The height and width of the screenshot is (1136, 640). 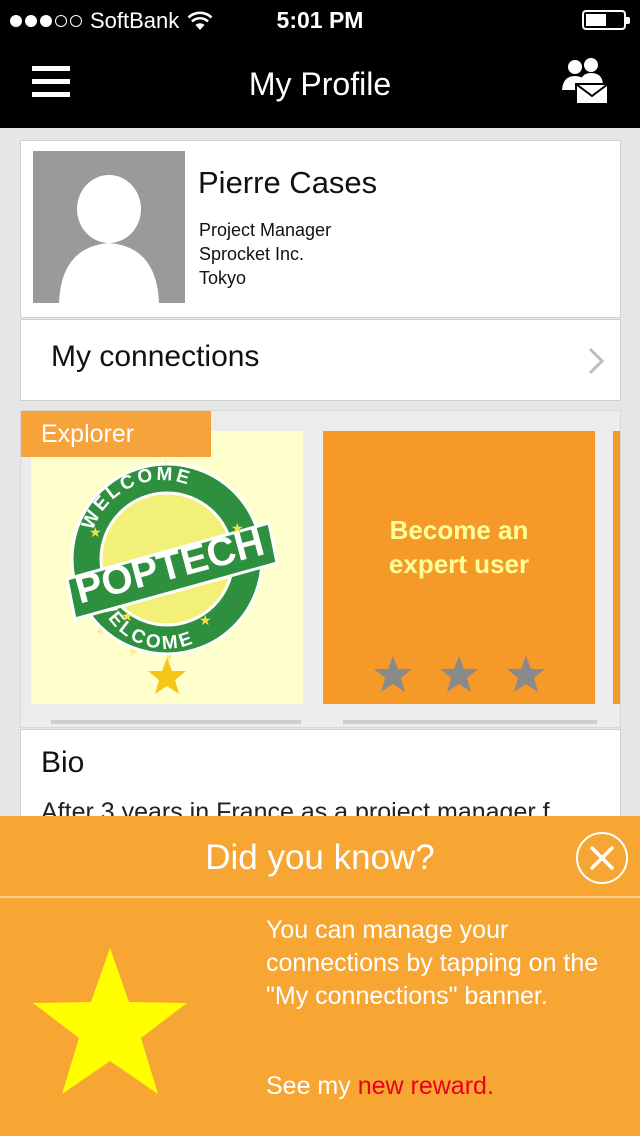 What do you see at coordinates (155, 356) in the screenshot?
I see `my-connections-label: My connections` at bounding box center [155, 356].